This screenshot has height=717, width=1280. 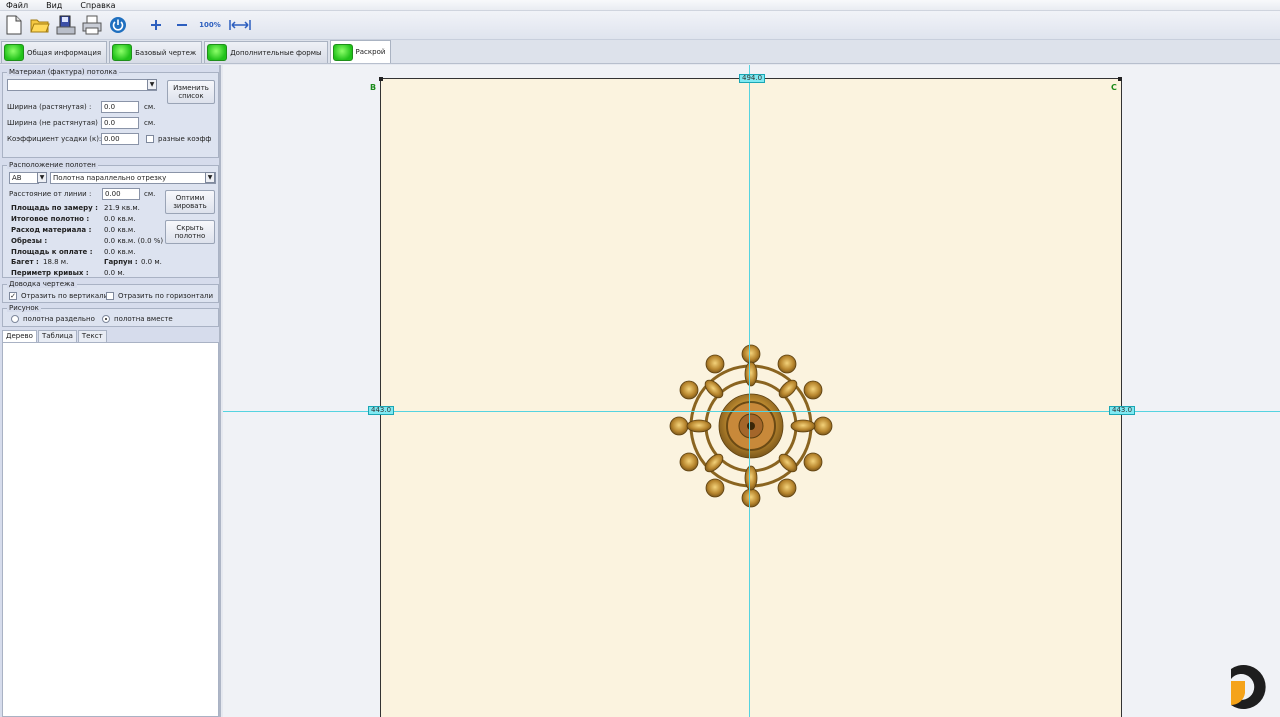 I want to click on corner-marker-b, so click(x=381, y=79).